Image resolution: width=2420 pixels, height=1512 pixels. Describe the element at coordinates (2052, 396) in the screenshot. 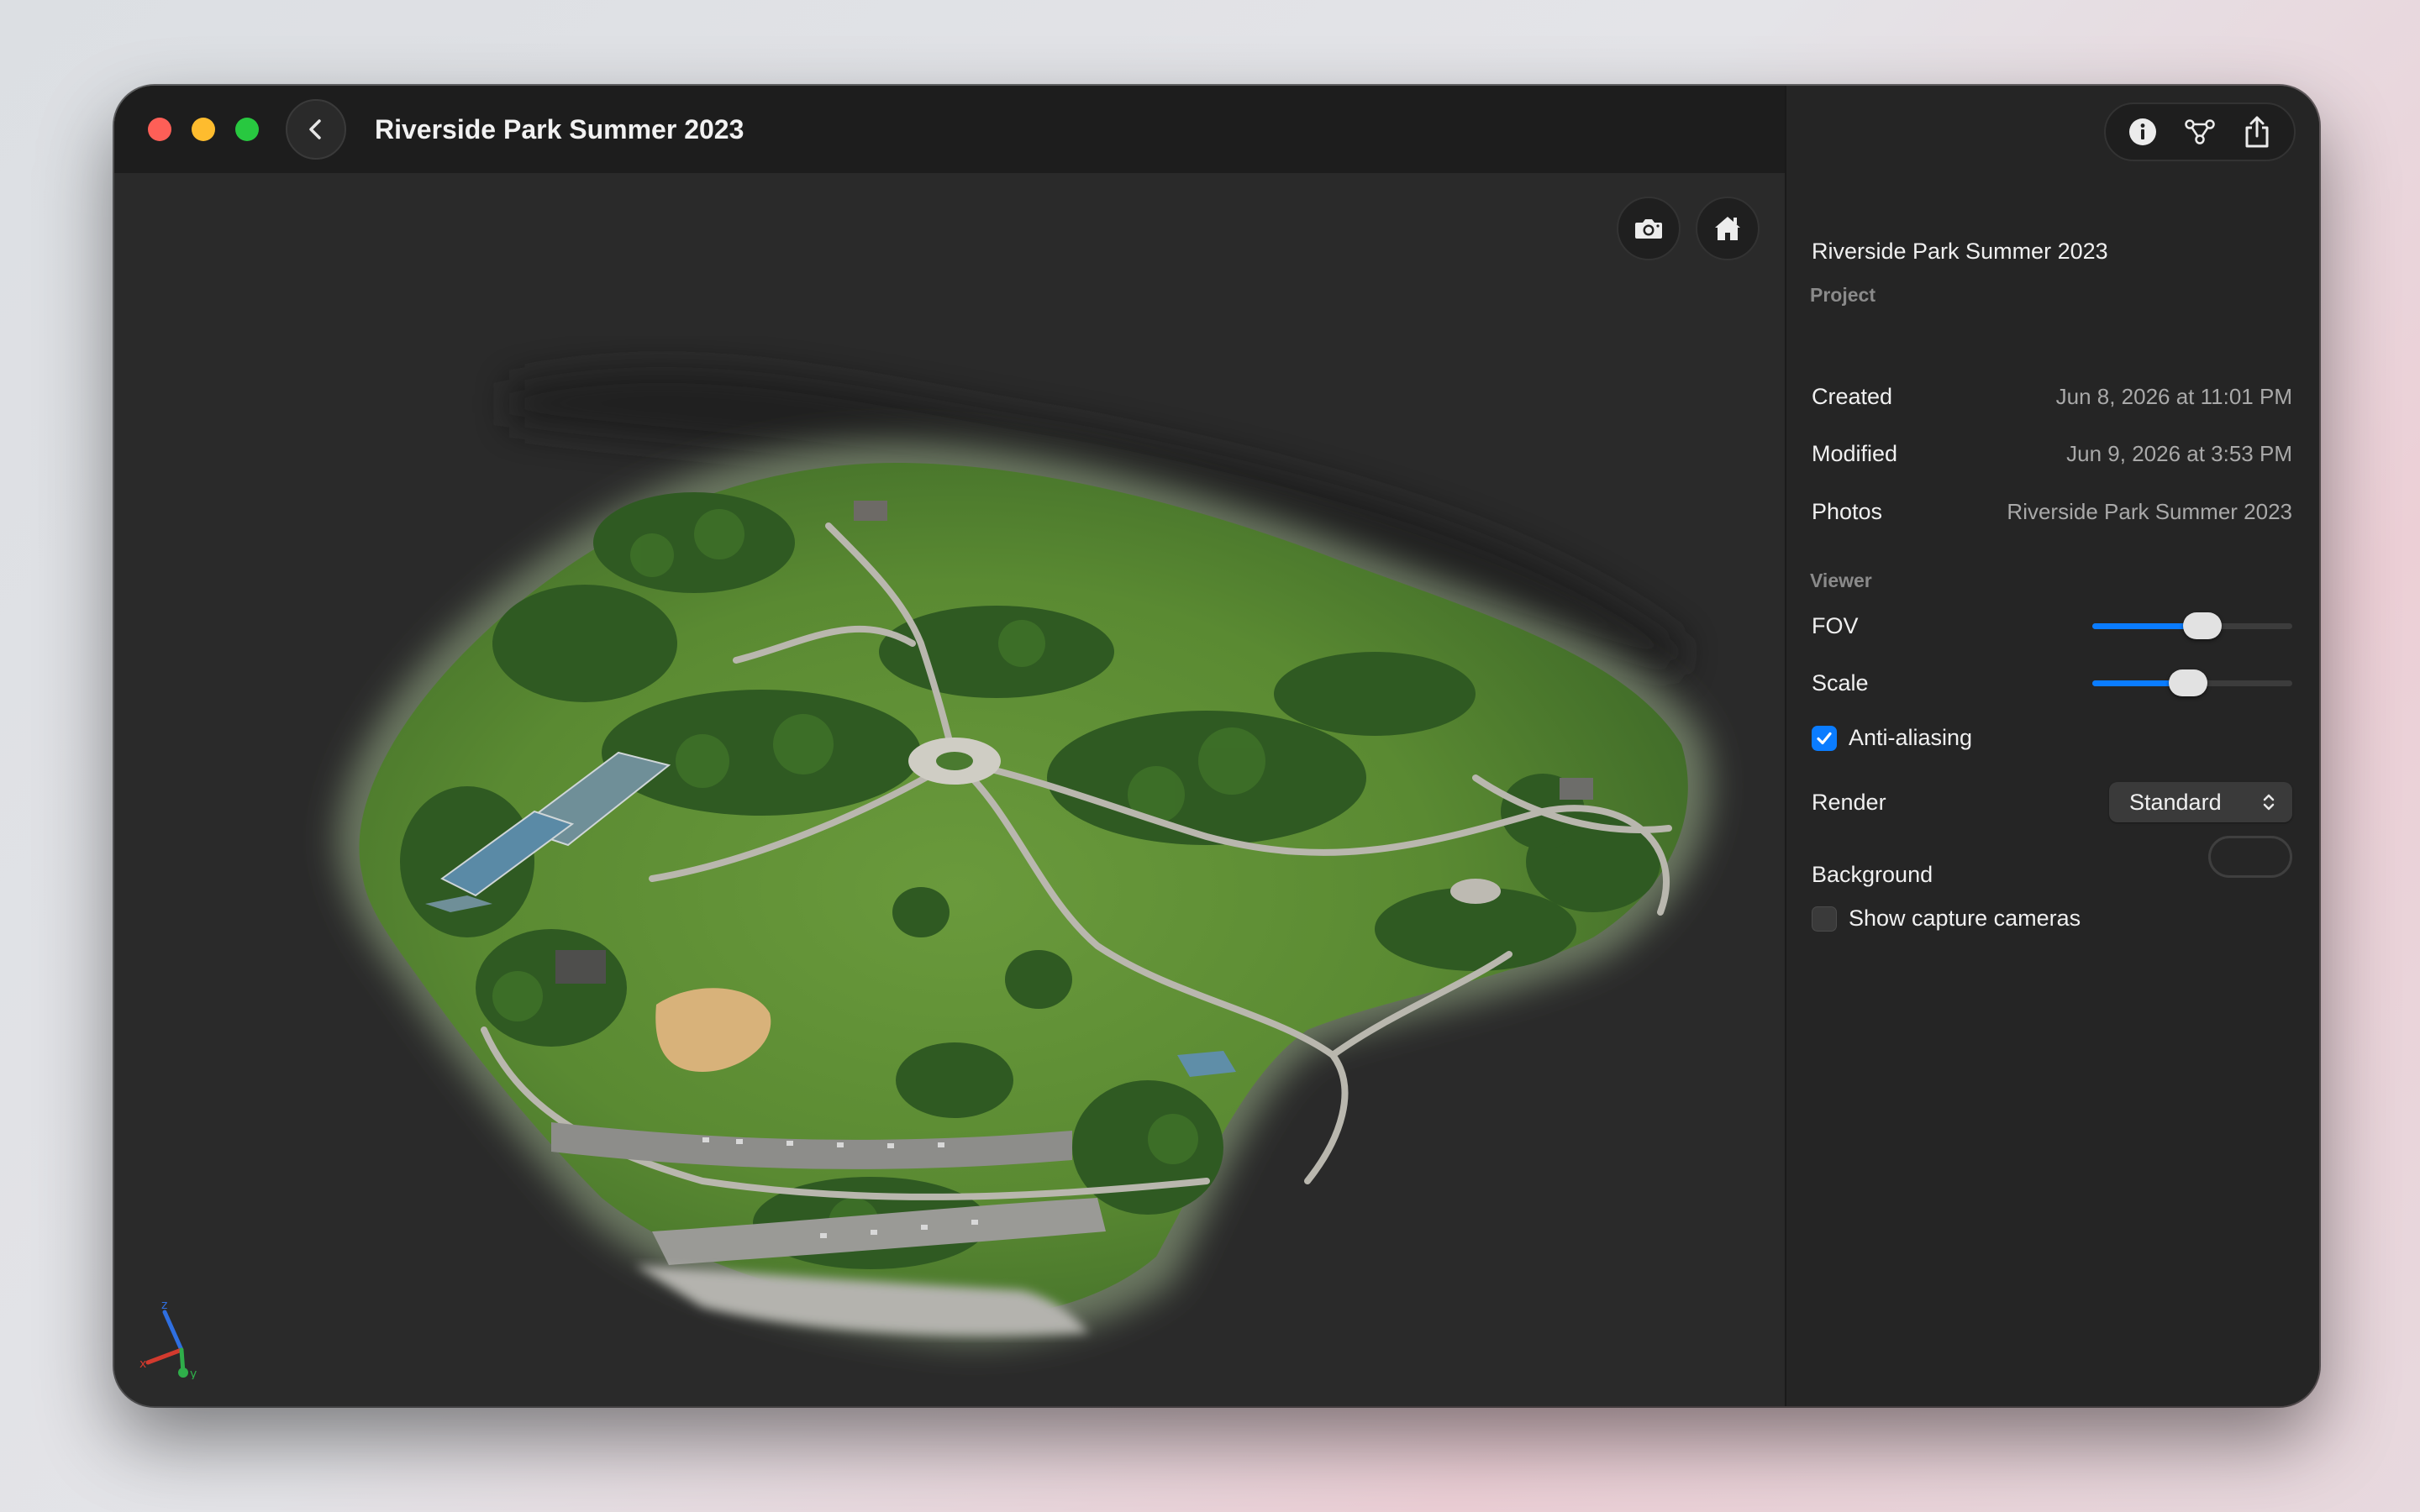

I see `created-row: Created Jun 8, 2026 at 11:01 PM` at that location.